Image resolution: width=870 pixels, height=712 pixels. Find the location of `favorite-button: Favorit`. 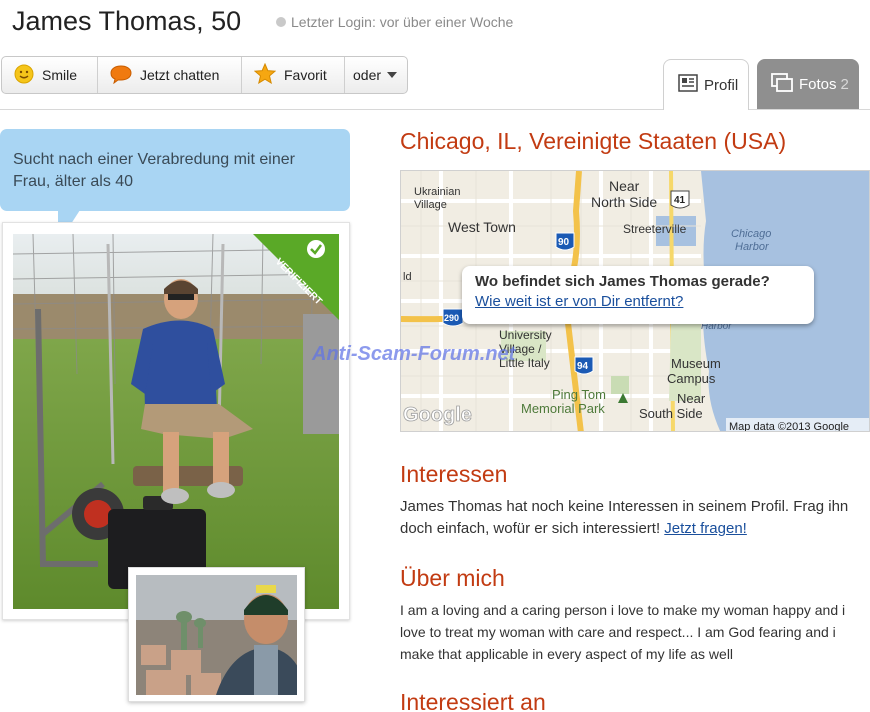

favorite-button: Favorit is located at coordinates (293, 75).